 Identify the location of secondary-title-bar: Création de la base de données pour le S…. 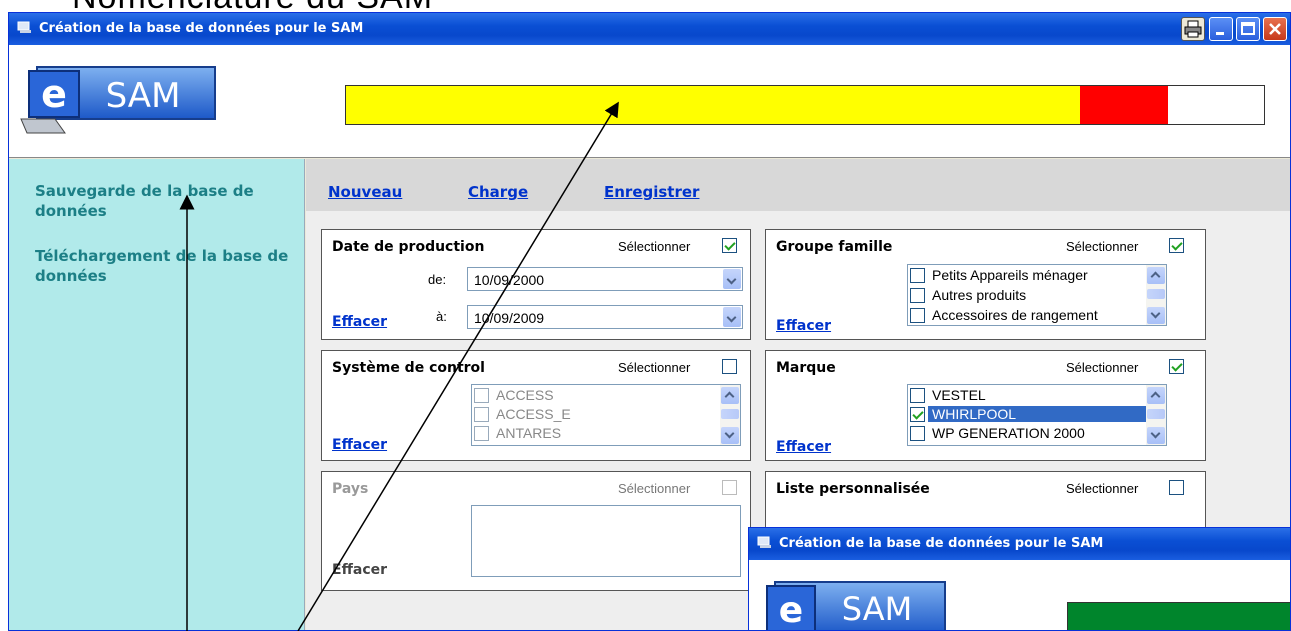
(1019, 544).